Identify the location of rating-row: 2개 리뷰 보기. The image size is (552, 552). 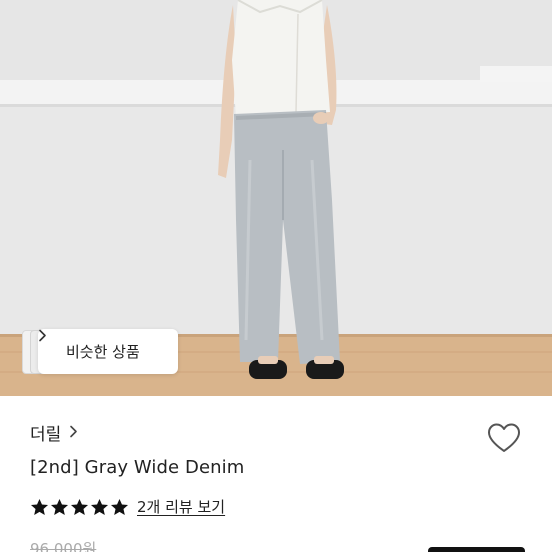
(127, 506).